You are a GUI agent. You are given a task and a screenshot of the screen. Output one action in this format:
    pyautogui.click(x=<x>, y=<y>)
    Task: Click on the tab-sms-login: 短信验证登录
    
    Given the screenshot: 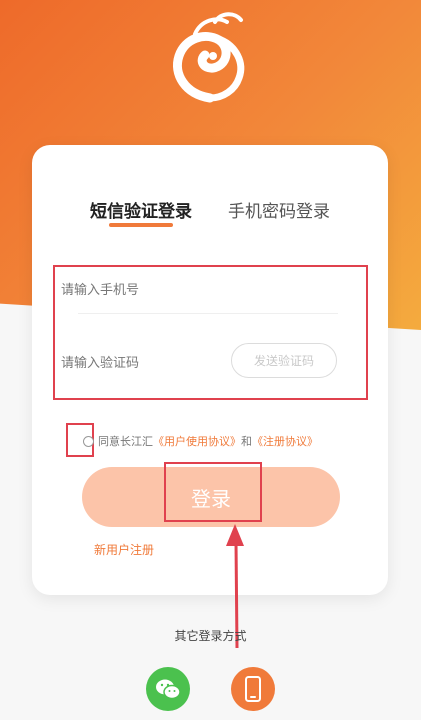 What is the action you would take?
    pyautogui.click(x=141, y=209)
    